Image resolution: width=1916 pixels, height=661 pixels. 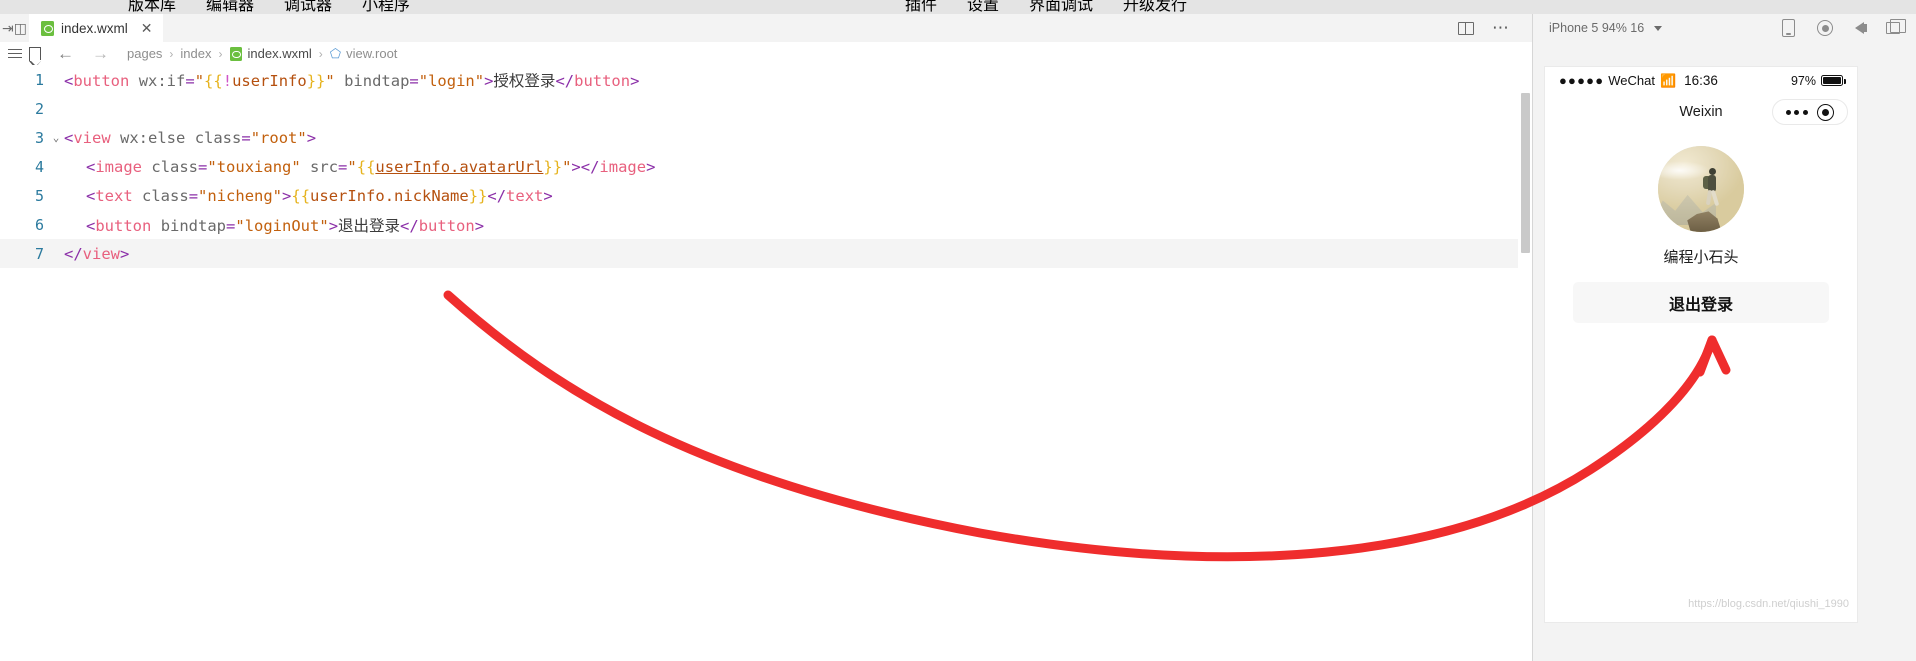 What do you see at coordinates (195, 53) in the screenshot?
I see `breadcrumb-item-index: index` at bounding box center [195, 53].